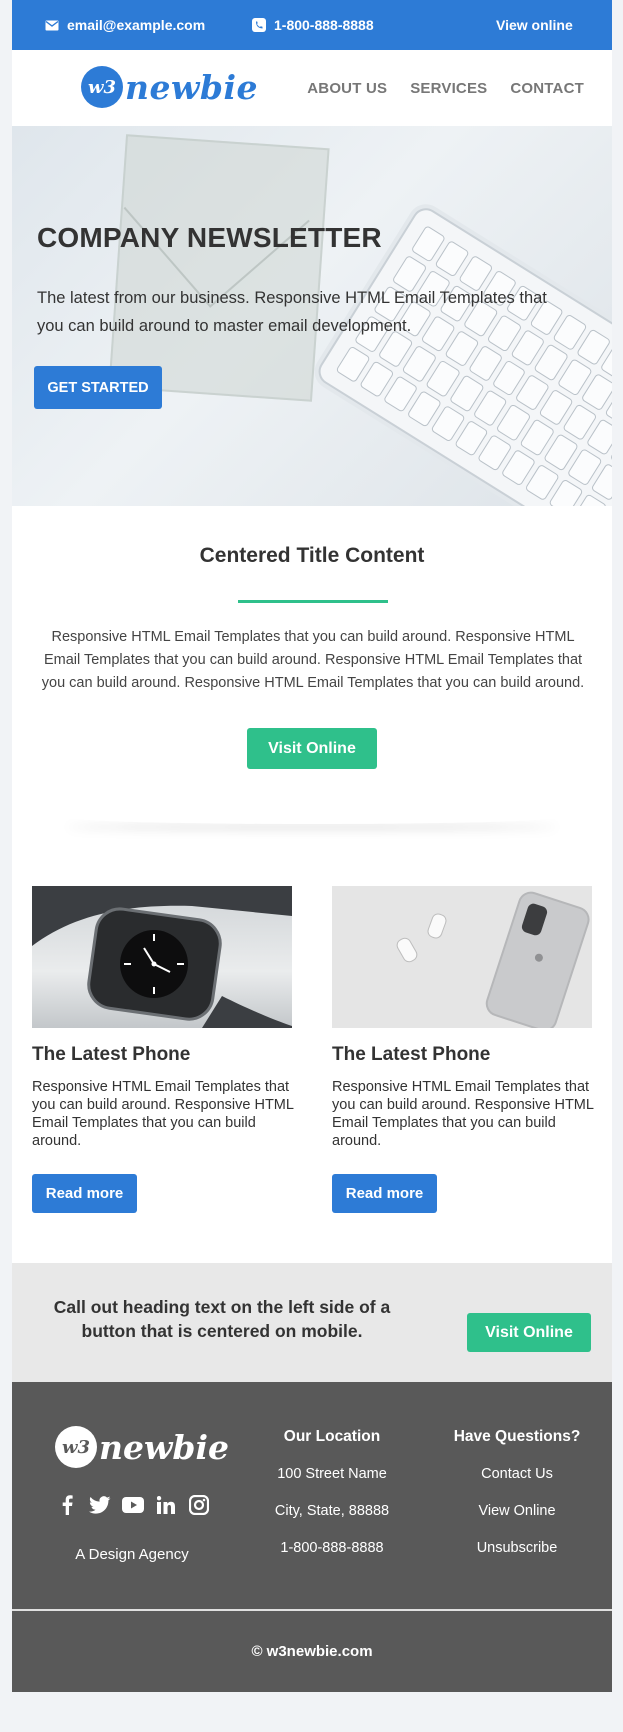 The height and width of the screenshot is (1732, 623). I want to click on footer-logo-word: newbie, so click(164, 1447).